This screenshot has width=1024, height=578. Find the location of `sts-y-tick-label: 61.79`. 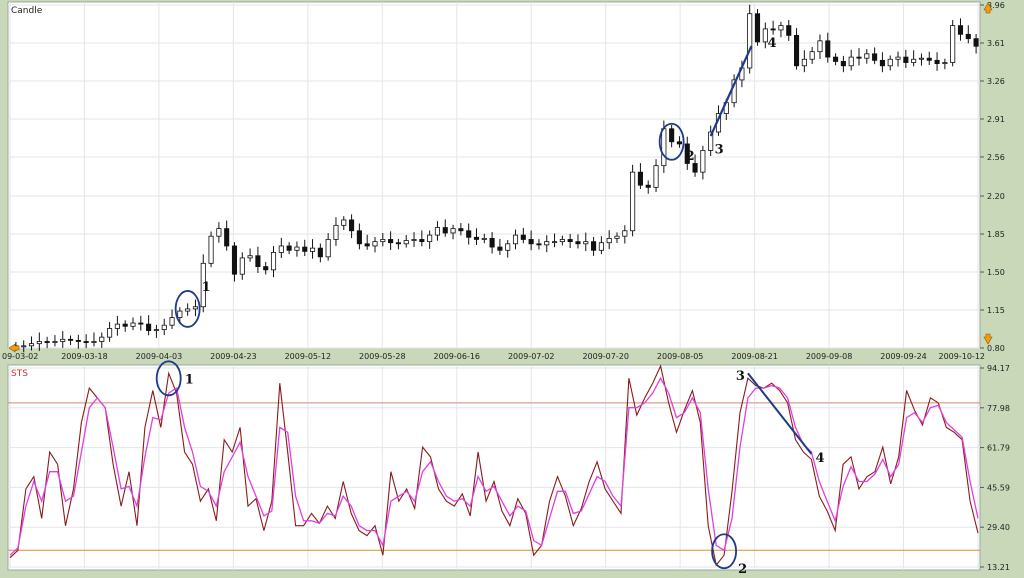

sts-y-tick-label: 61.79 is located at coordinates (998, 448).